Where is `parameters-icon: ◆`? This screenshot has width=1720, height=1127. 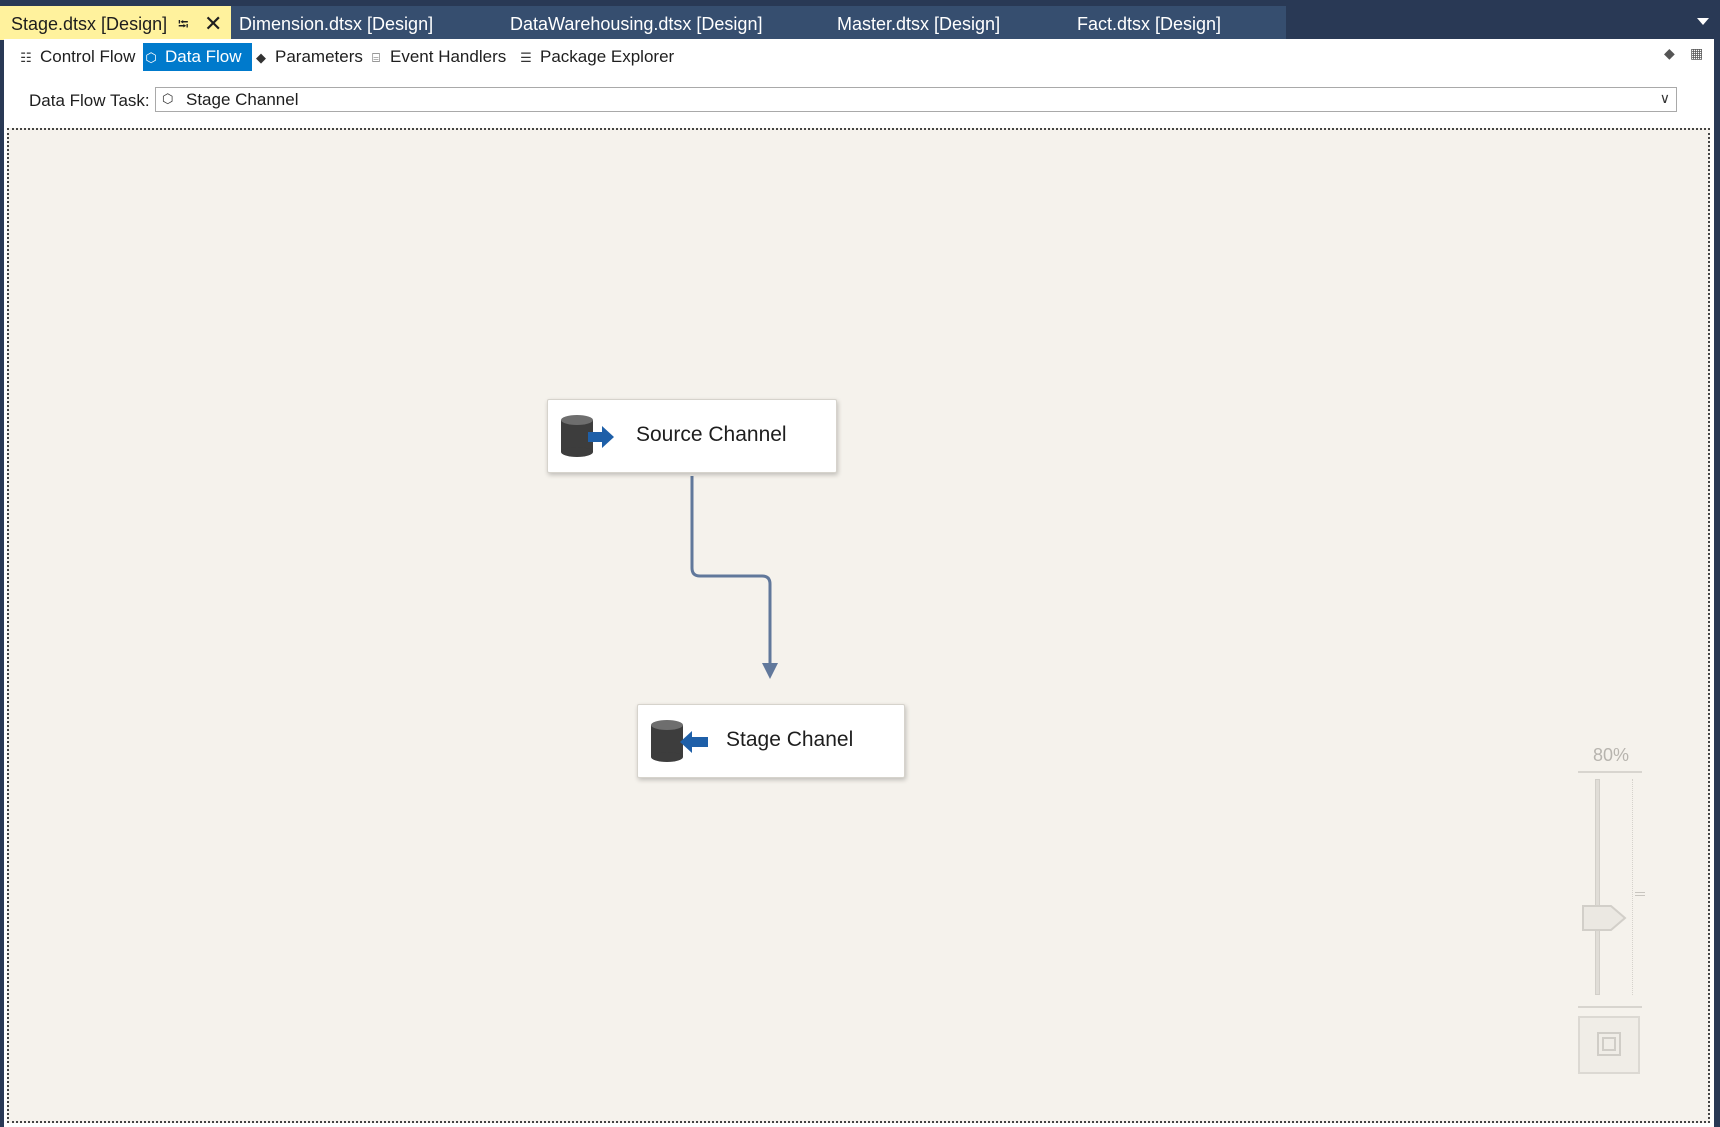
parameters-icon: ◆ is located at coordinates (261, 57).